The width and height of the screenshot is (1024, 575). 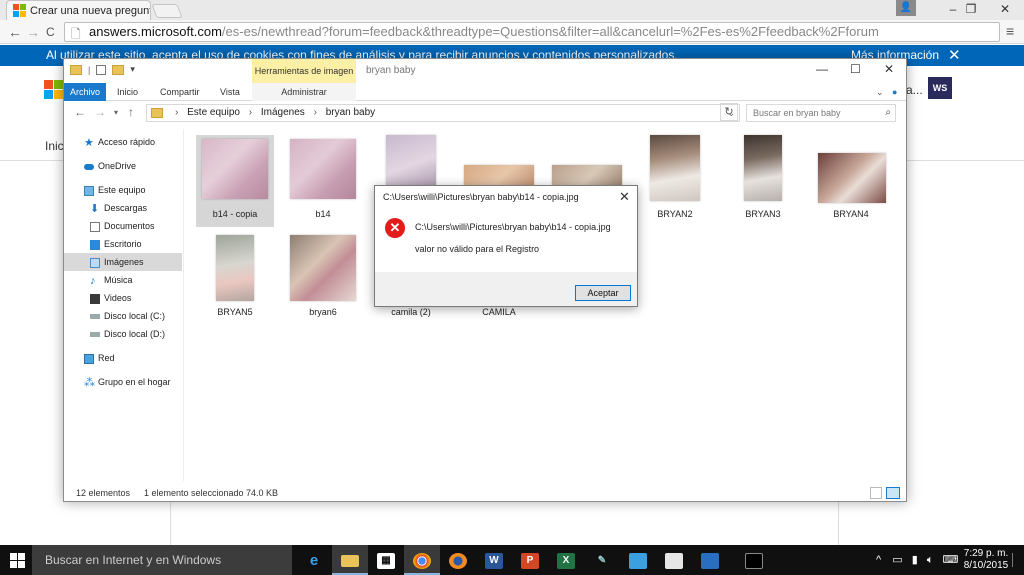 What do you see at coordinates (89, 190) in the screenshot?
I see `computer-icon` at bounding box center [89, 190].